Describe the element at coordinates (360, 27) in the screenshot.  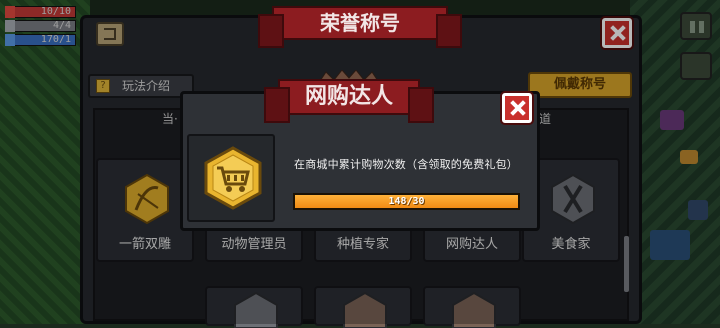
I see `panel-title: 荣誉称号` at that location.